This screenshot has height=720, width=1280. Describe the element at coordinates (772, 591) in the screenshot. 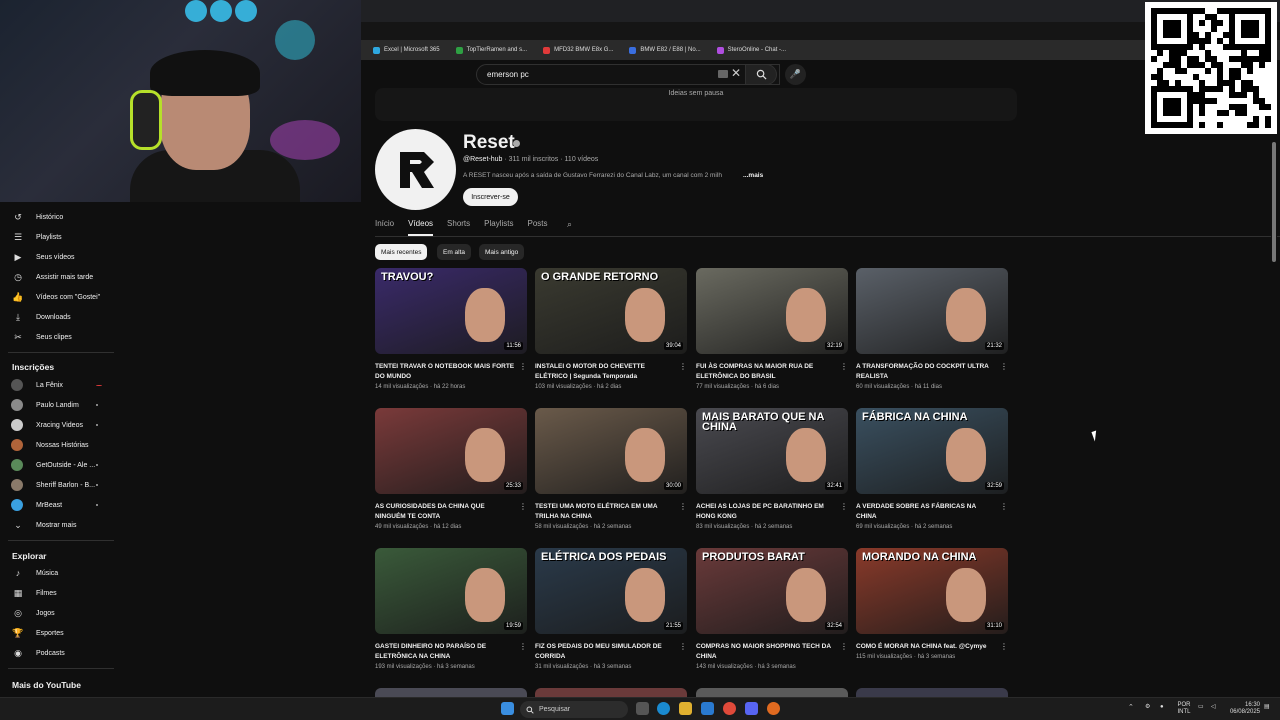

I see `video-thumbnail: PRODUTOS BARAT 32:54` at that location.